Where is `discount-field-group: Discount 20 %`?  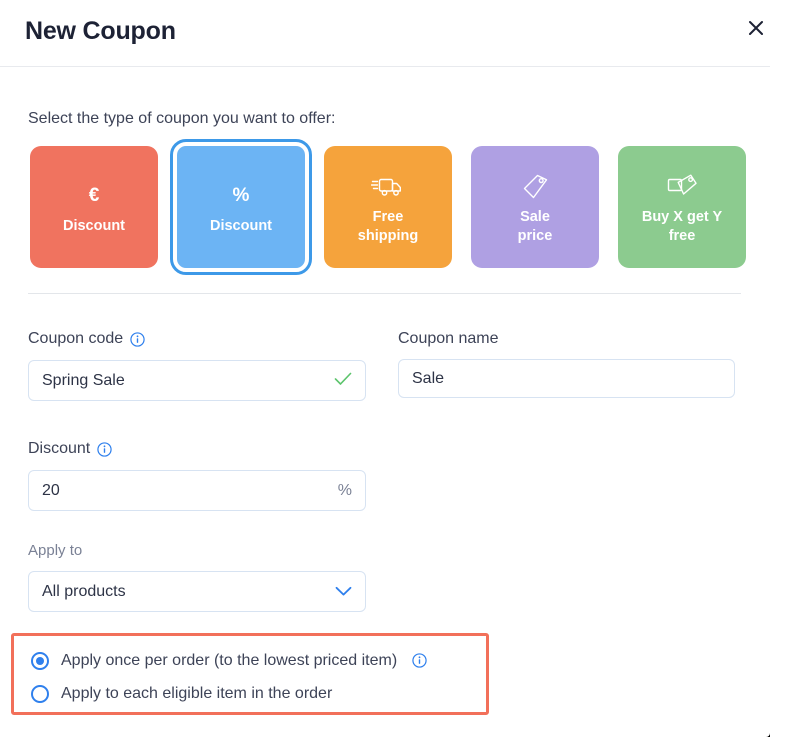
discount-field-group: Discount 20 % is located at coordinates (197, 475).